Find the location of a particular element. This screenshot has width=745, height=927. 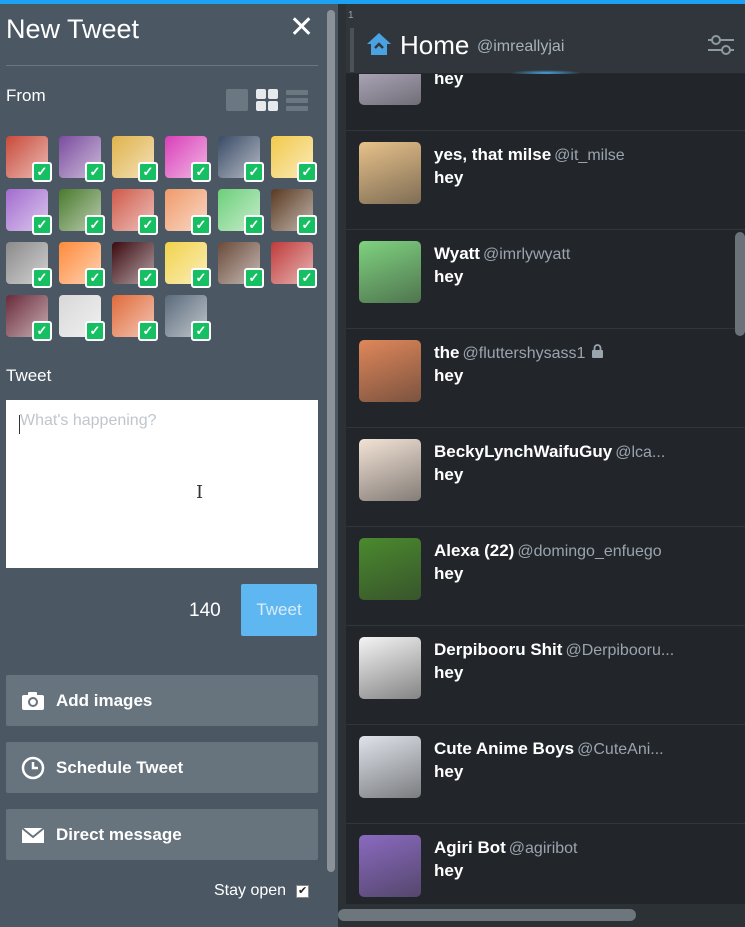

close-icon: ✕ is located at coordinates (301, 28).